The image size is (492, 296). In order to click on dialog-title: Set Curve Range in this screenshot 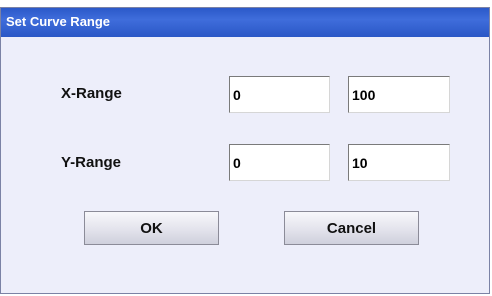, I will do `click(58, 21)`.